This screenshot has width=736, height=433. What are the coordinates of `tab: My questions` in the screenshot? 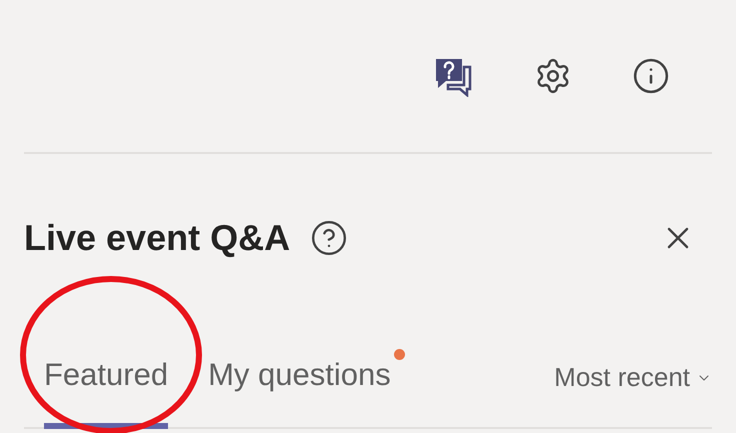 It's located at (299, 393).